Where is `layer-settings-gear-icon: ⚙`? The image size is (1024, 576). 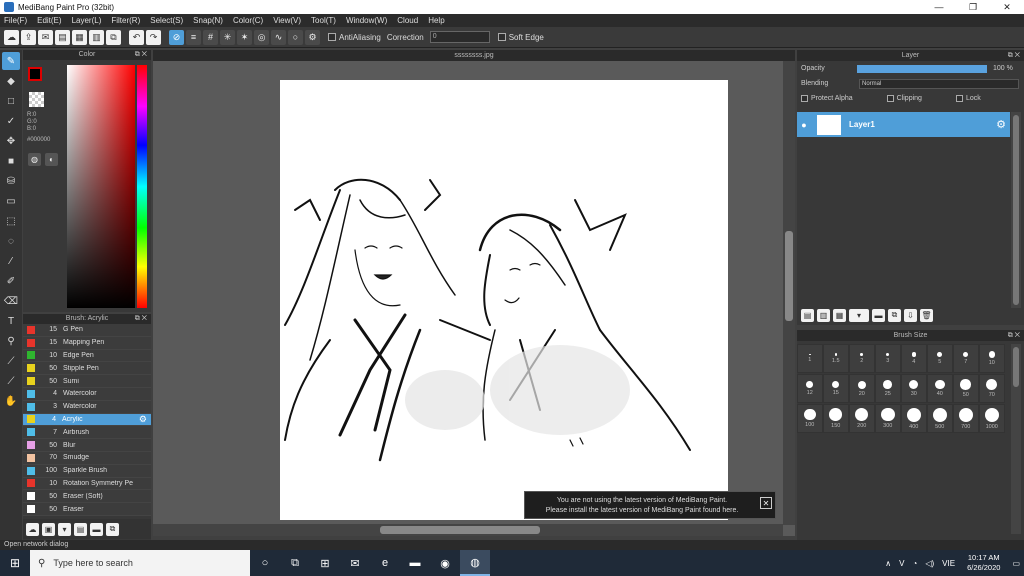
layer-settings-gear-icon: ⚙ is located at coordinates (1001, 124).